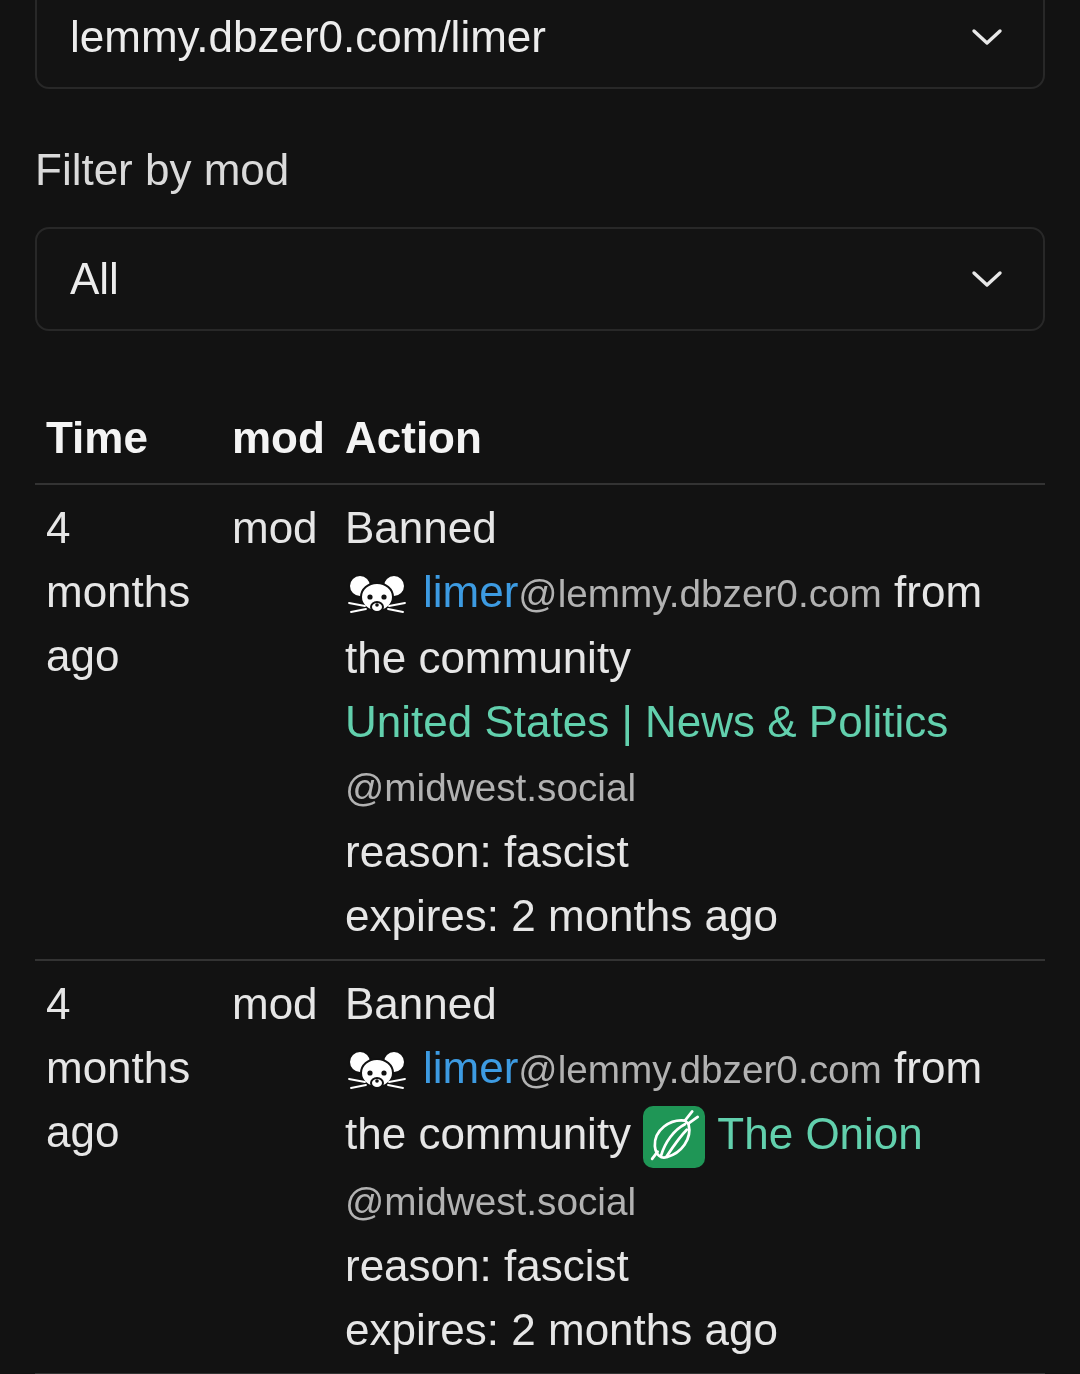 This screenshot has width=1080, height=1374. What do you see at coordinates (664, 656) in the screenshot?
I see `ban-description: Banned limer@lemmy.dbzer0.com from the community United States | News & Politics @midwest.social` at bounding box center [664, 656].